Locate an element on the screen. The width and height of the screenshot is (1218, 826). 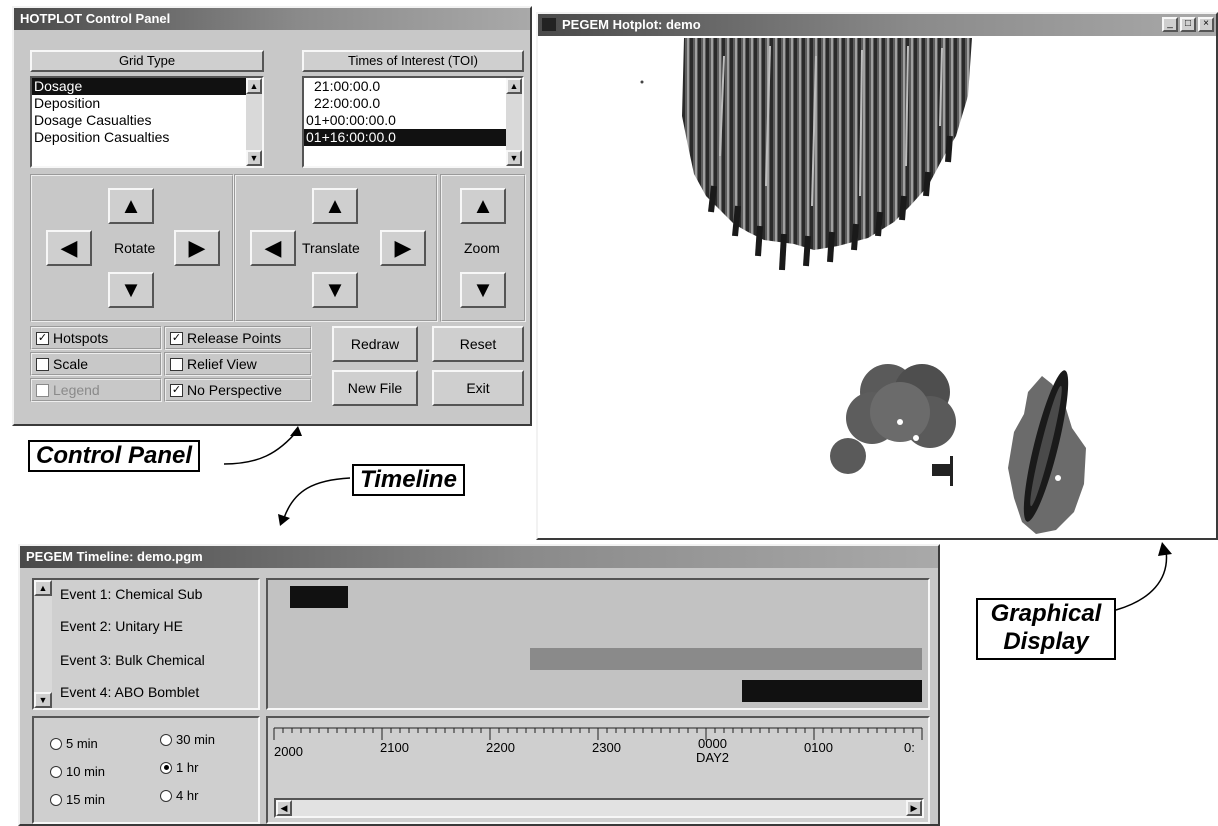
grid-type-option: Deposition is located at coordinates (147, 103).